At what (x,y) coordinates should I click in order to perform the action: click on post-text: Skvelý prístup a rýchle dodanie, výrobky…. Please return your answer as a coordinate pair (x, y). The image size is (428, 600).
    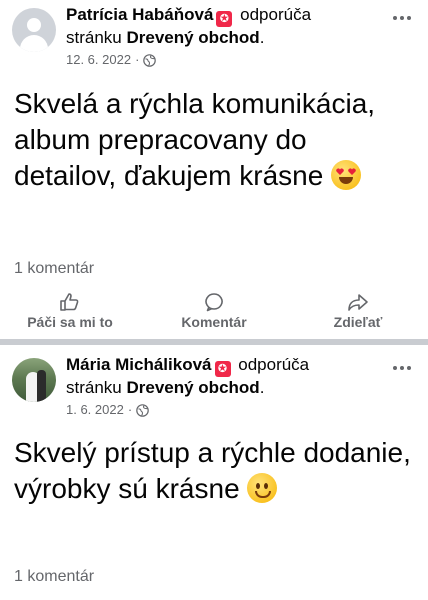
    Looking at the image, I should click on (212, 470).